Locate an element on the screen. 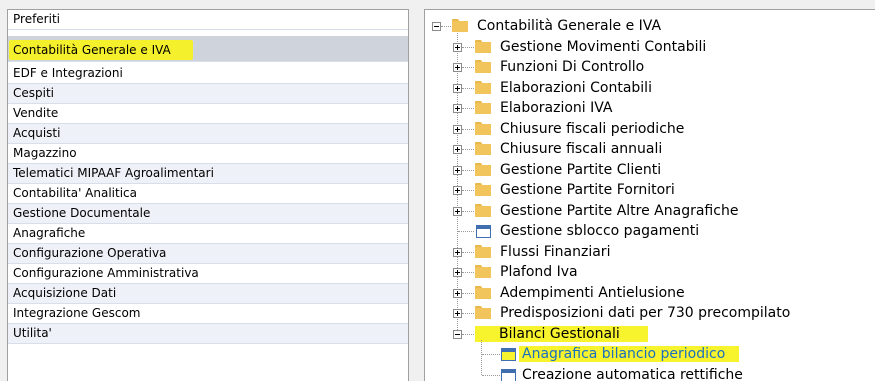 The height and width of the screenshot is (381, 875). tree-node-4: Elaborazioni IVA is located at coordinates (556, 108).